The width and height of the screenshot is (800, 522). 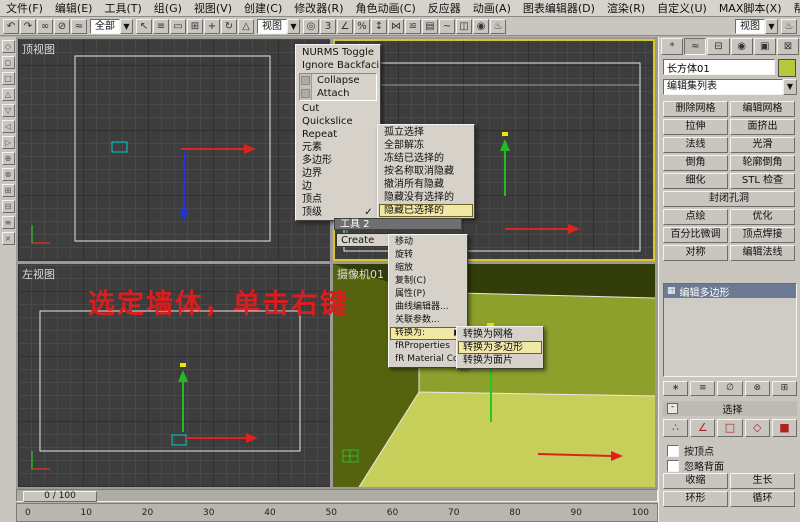 What do you see at coordinates (426, 145) in the screenshot?
I see `menu-item: 全部解冻` at bounding box center [426, 145].